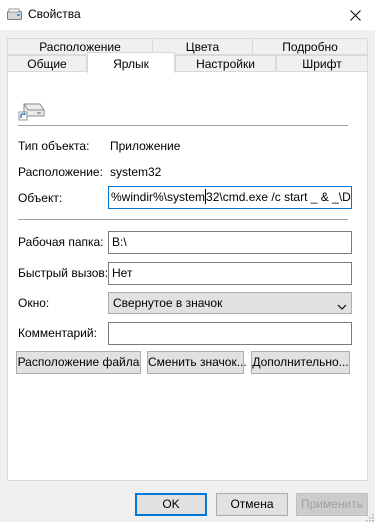 The image size is (375, 525). Describe the element at coordinates (47, 63) in the screenshot. I see `tab-general: Общие` at that location.